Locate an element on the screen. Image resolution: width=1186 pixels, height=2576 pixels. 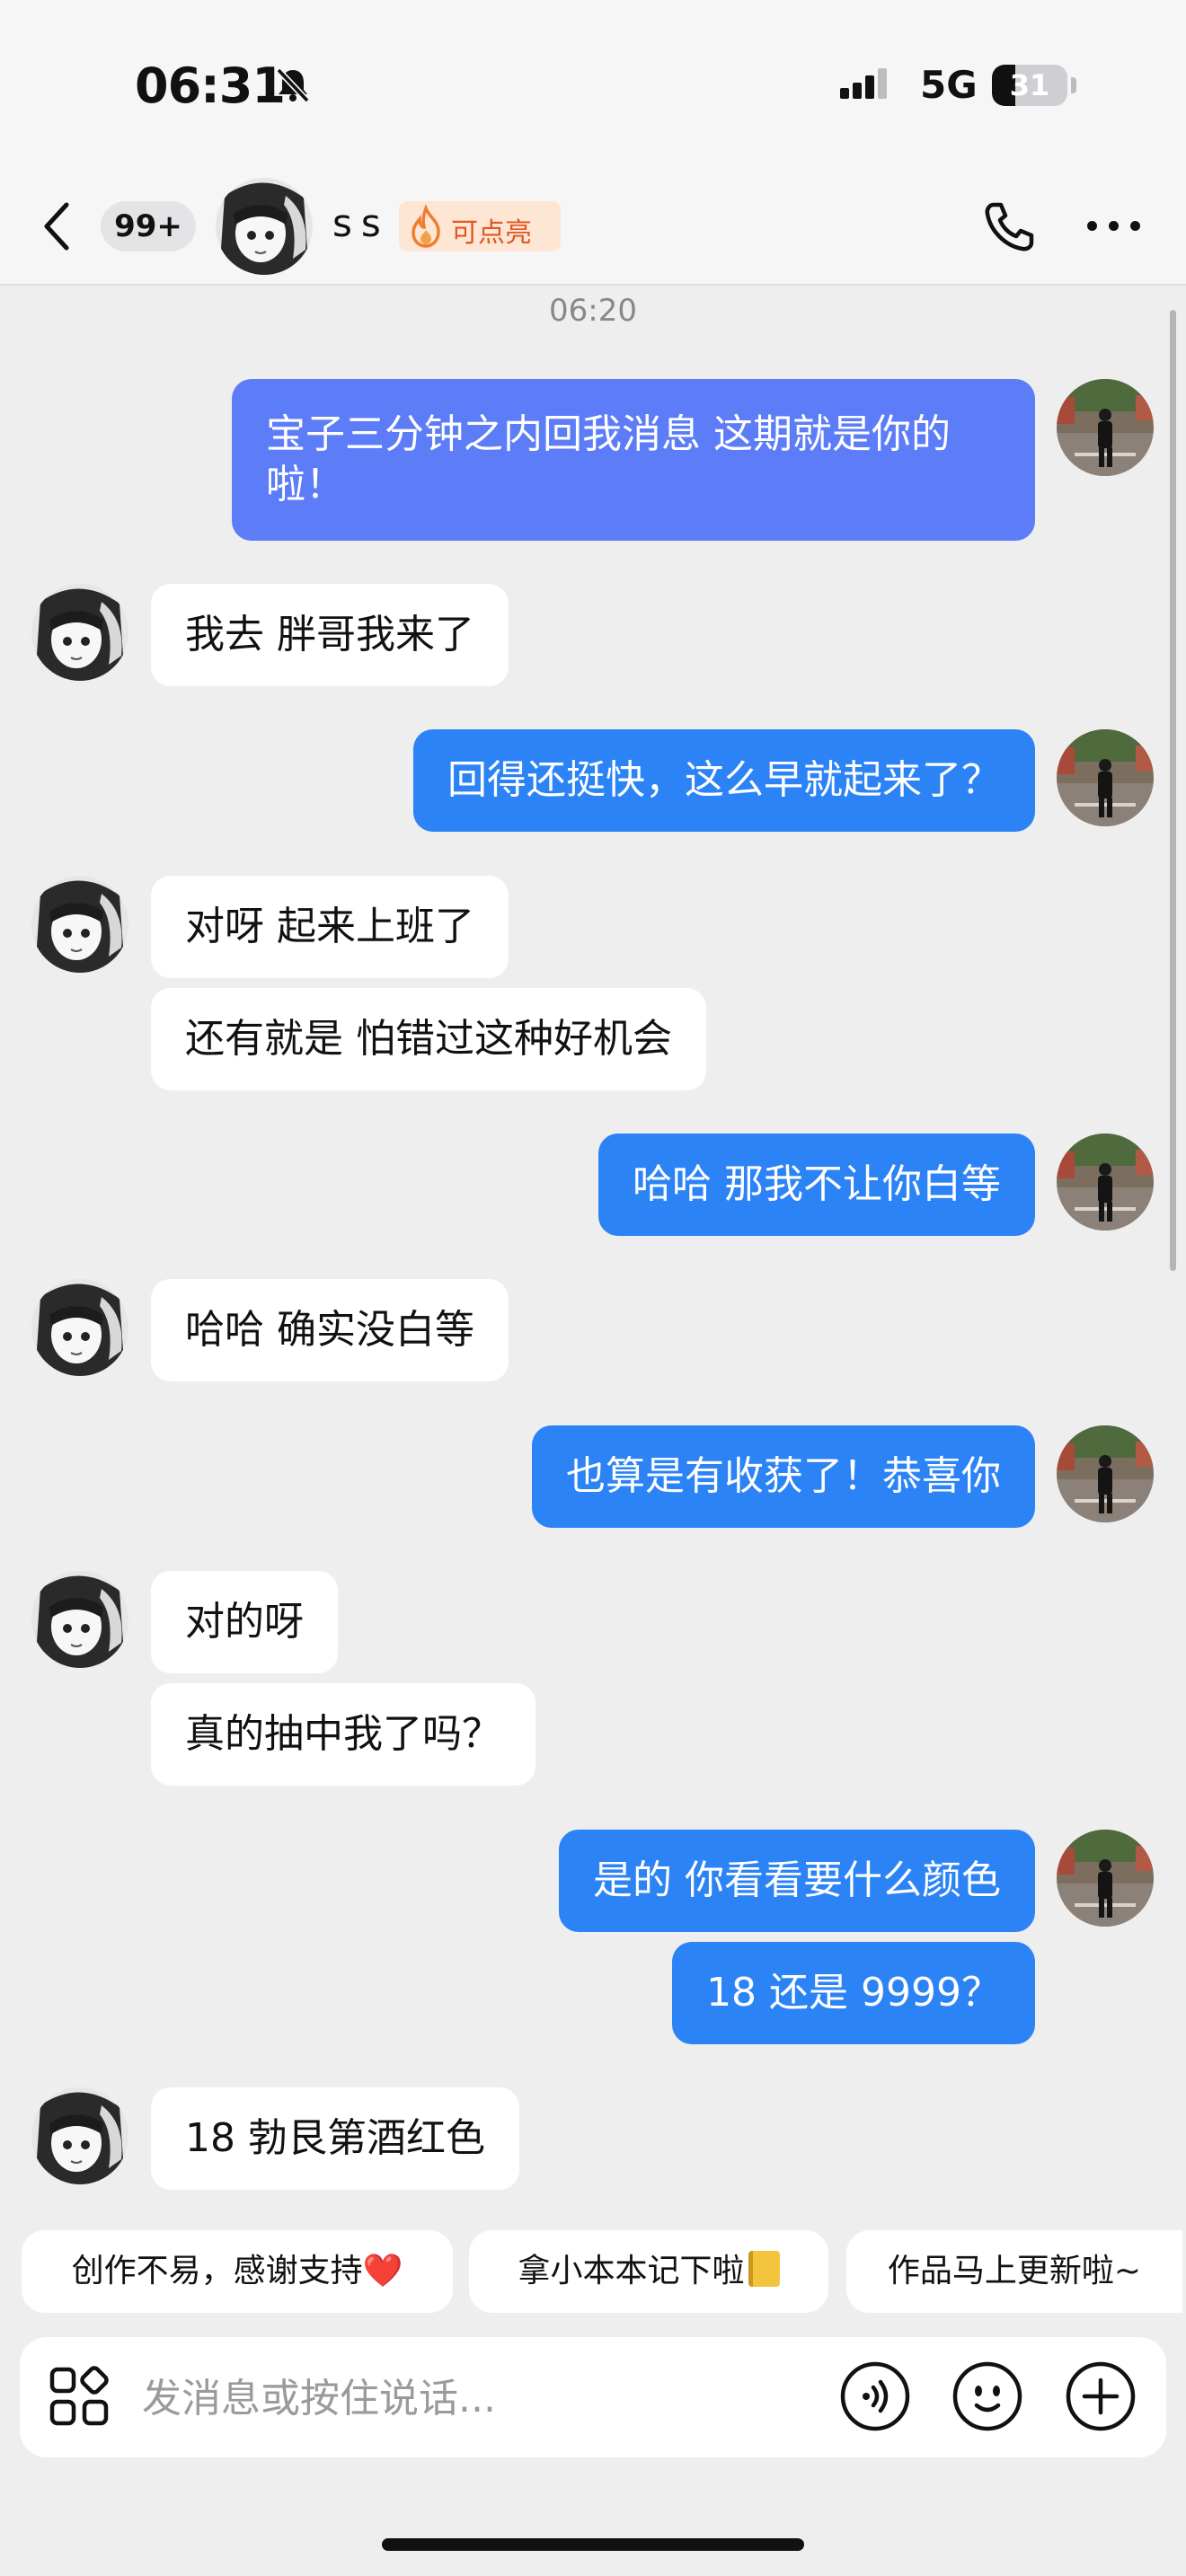
message-bubble-in: 还有就是 怕错过这种好机会 is located at coordinates (428, 1039).